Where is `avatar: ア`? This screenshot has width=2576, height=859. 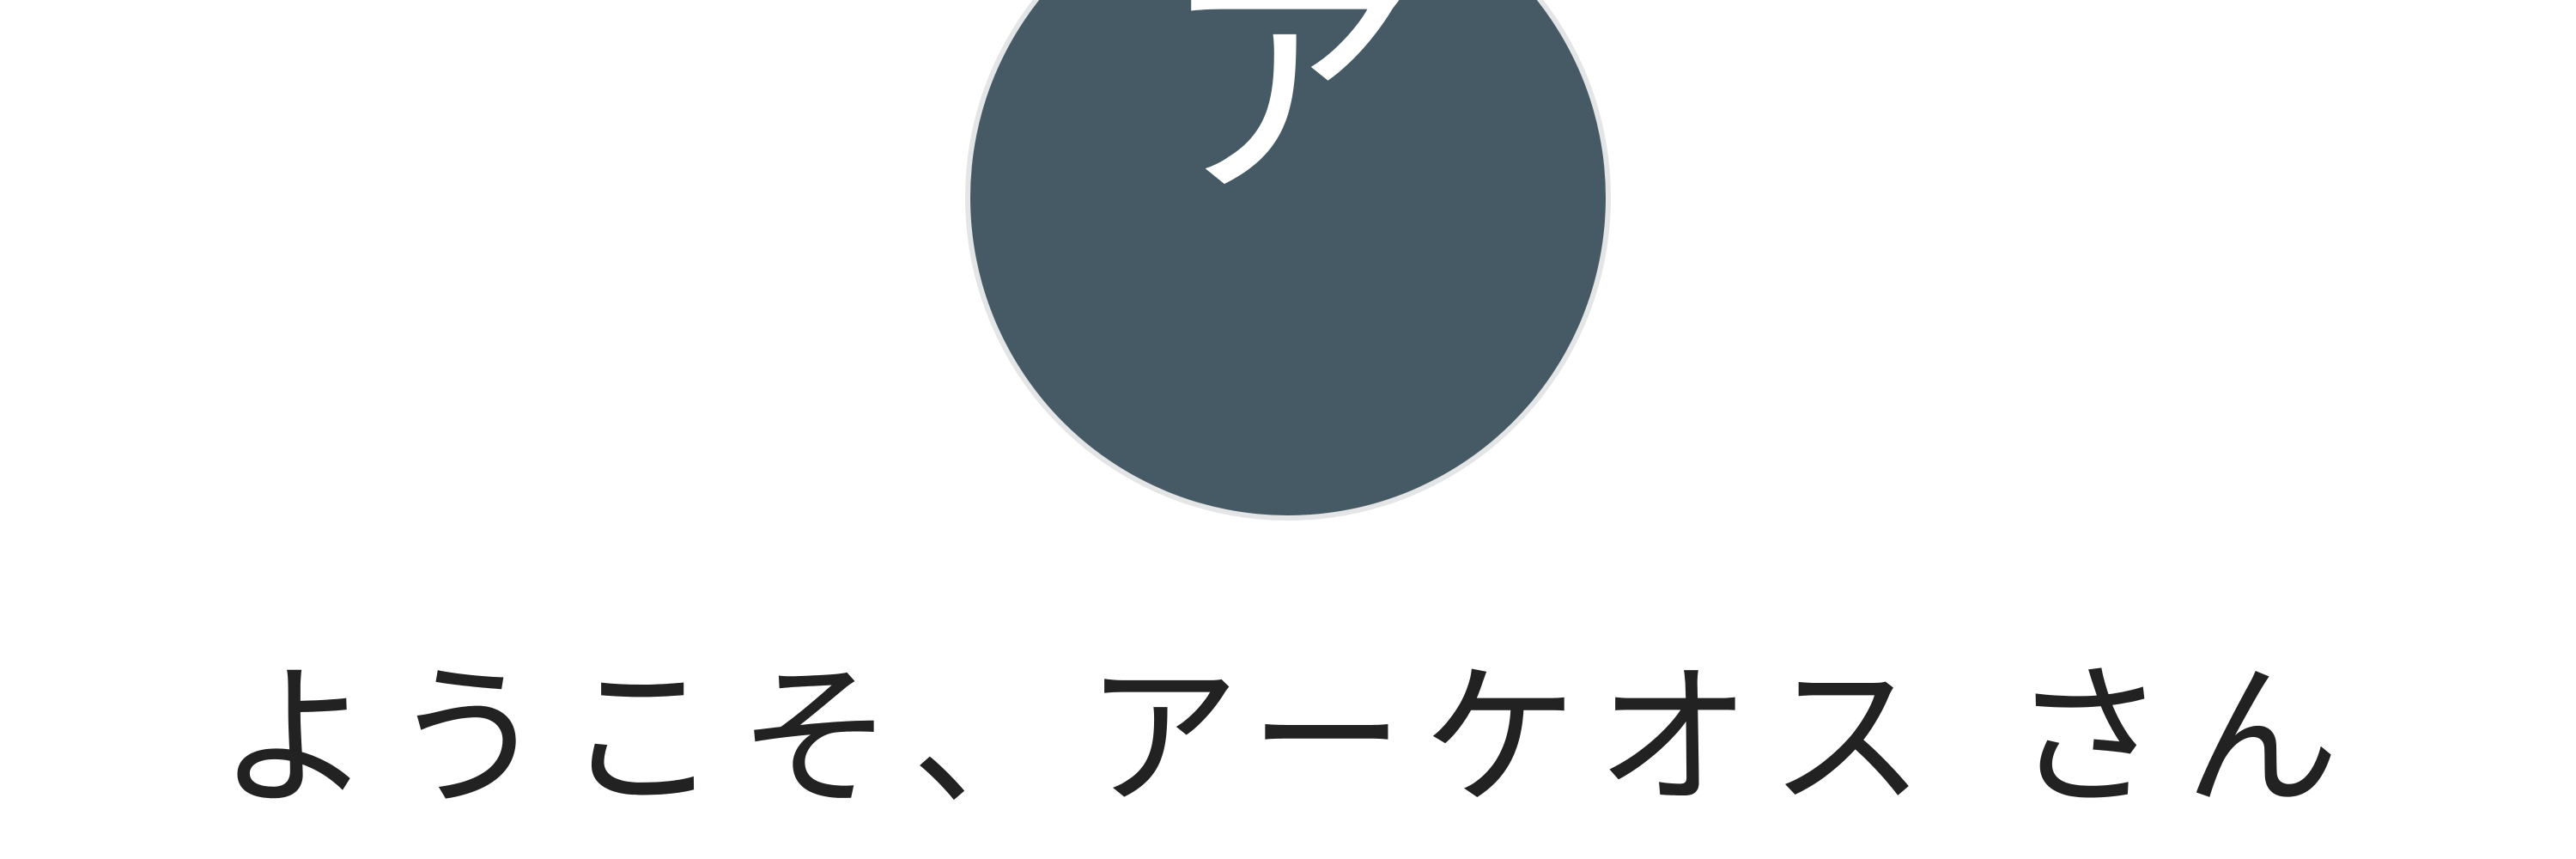 avatar: ア is located at coordinates (1288, 257).